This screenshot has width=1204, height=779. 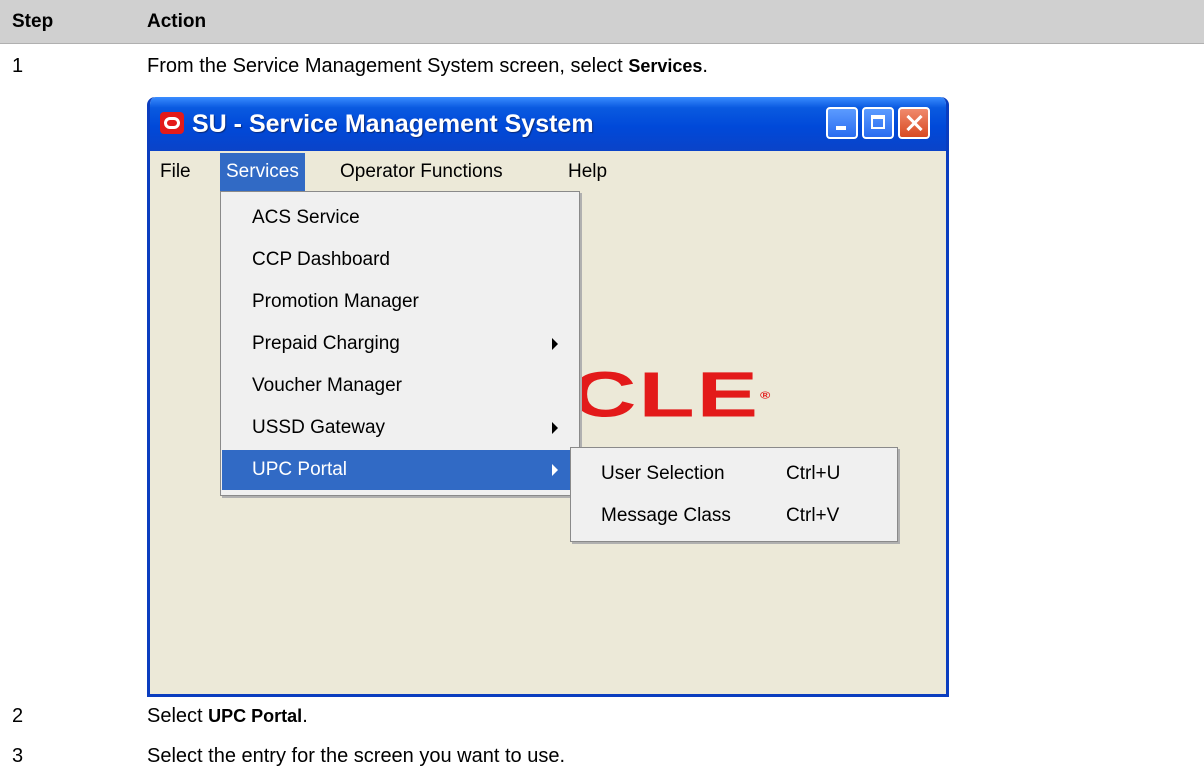 I want to click on submenu-item-label: Message Class, so click(x=666, y=515).